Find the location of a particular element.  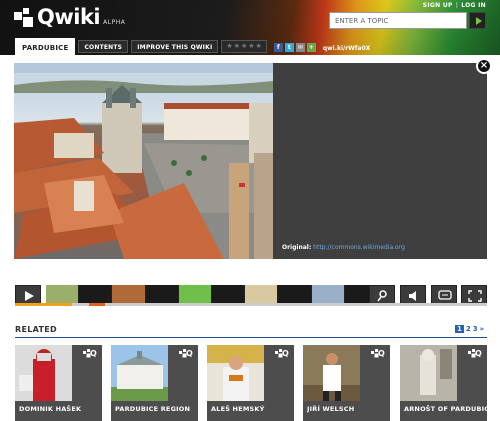

comment-icon is located at coordinates (445, 295).